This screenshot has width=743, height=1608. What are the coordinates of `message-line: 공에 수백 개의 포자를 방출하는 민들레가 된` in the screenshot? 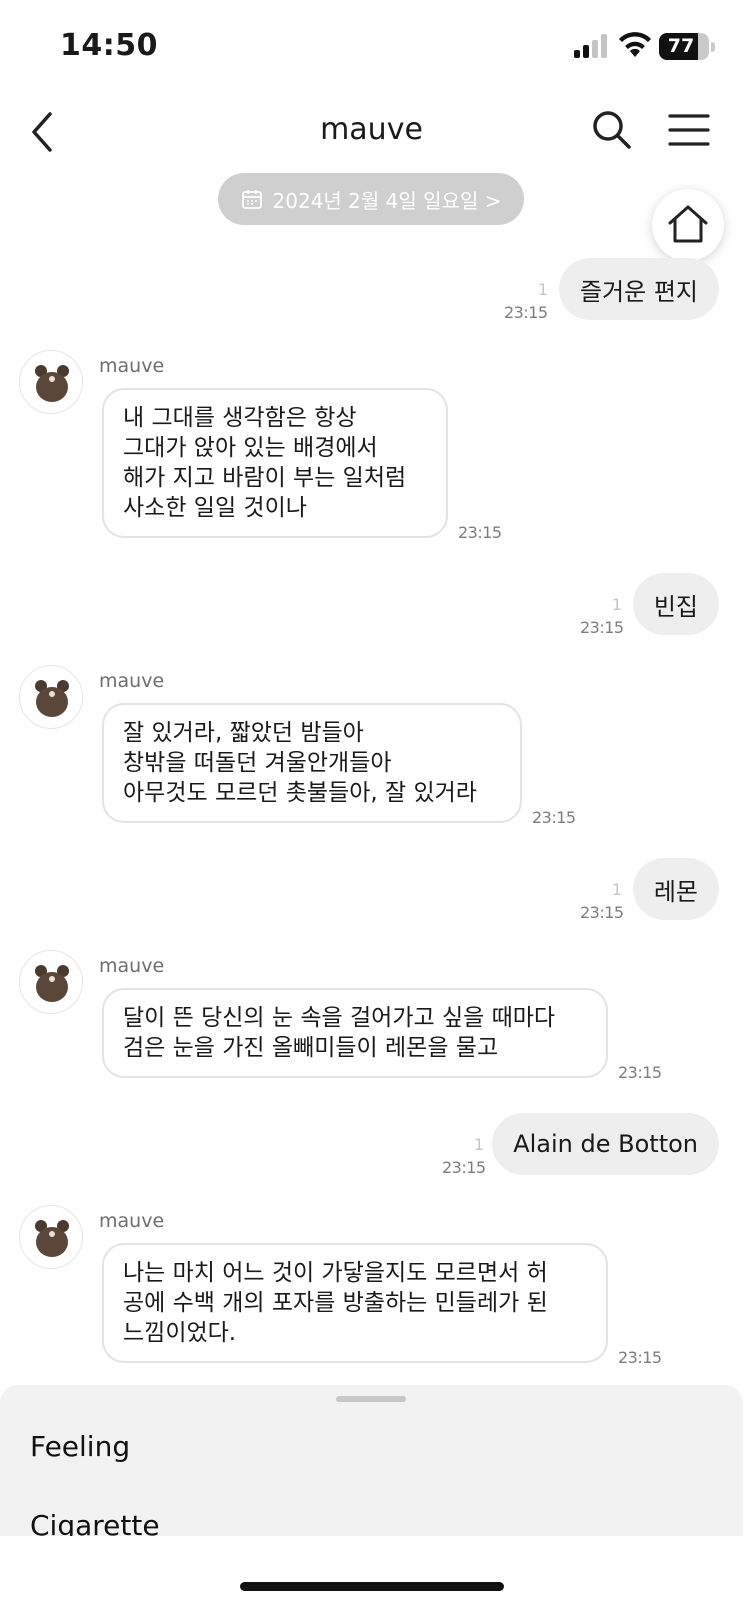 It's located at (335, 1303).